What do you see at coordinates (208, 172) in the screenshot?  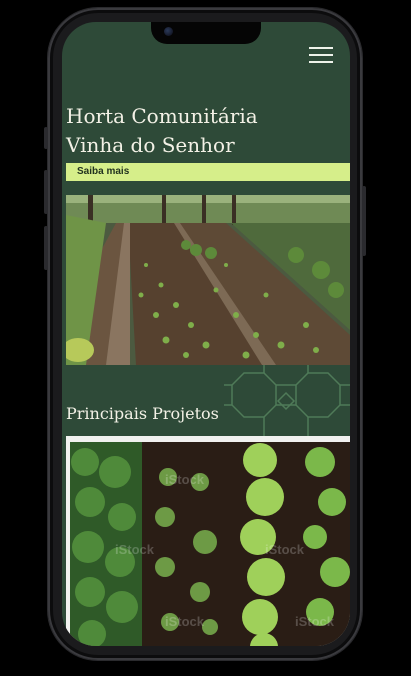 I see `saiba-mais-button: Saiba mais` at bounding box center [208, 172].